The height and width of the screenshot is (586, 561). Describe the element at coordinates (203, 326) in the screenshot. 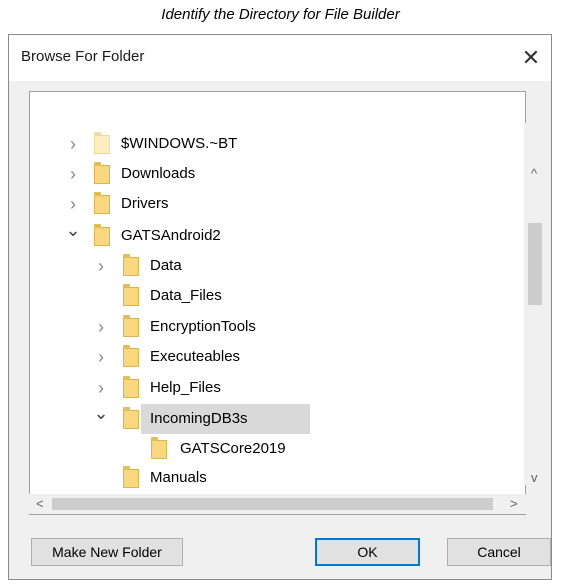

I see `tree-item-label: EncryptionTools` at that location.